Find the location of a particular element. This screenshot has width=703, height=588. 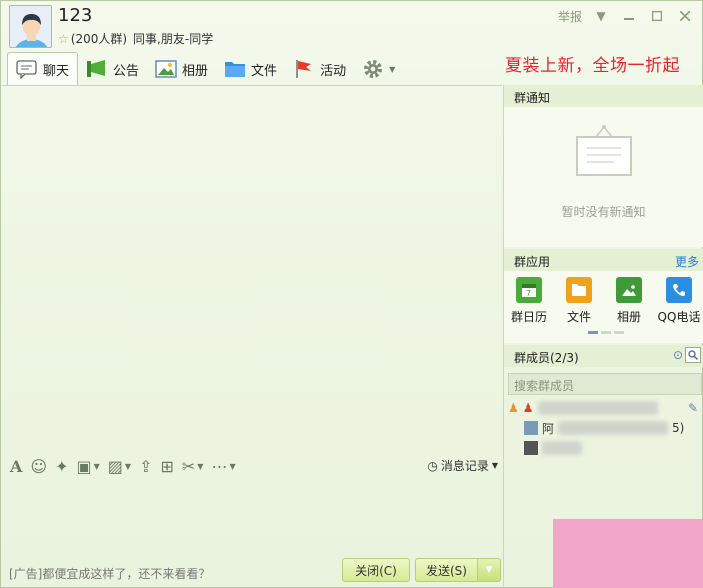

group-tags: 同事,朋友-同学 is located at coordinates (173, 39).